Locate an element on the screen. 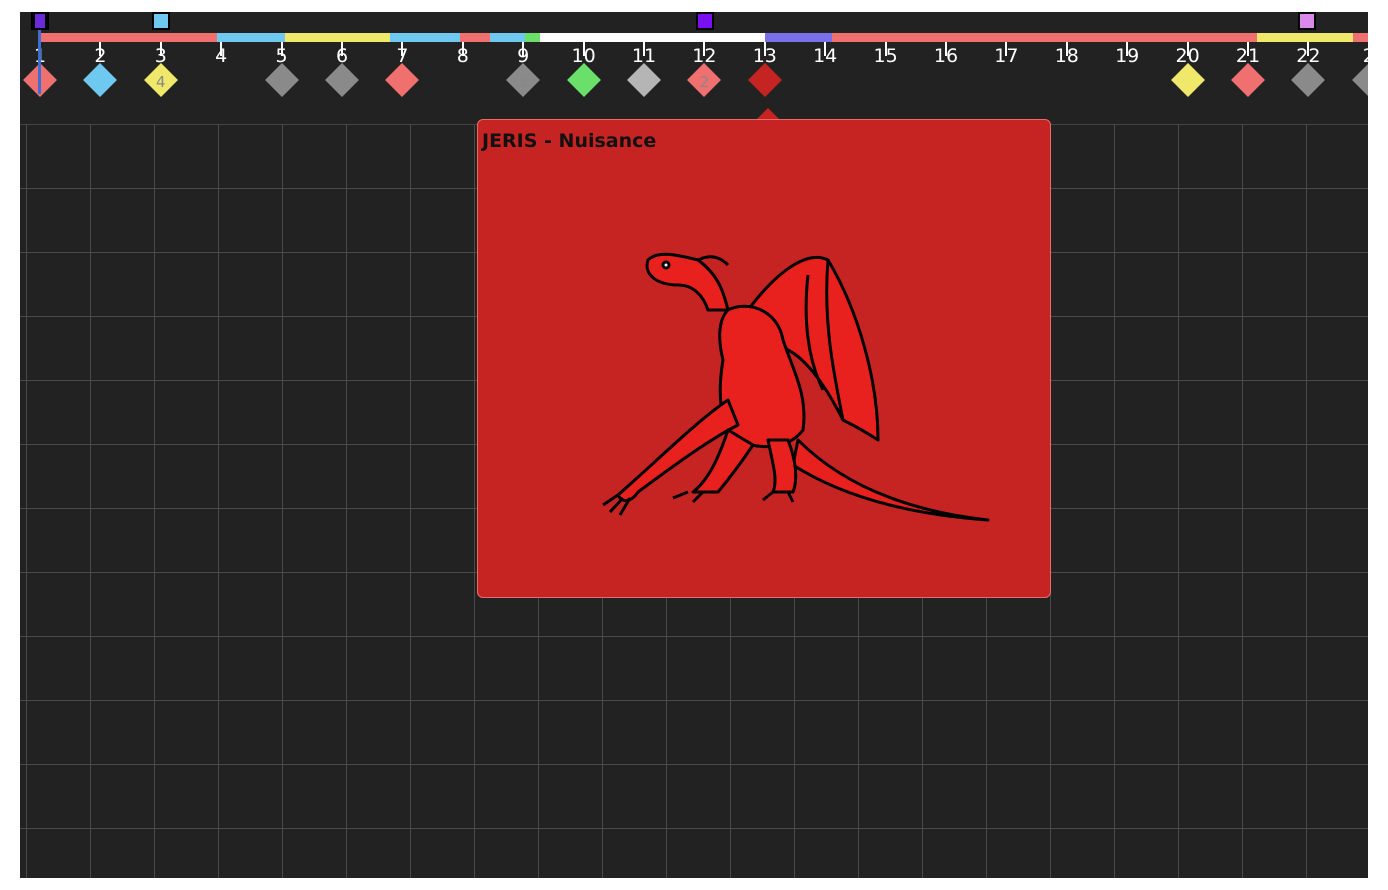  dragon-image is located at coordinates (796, 387).